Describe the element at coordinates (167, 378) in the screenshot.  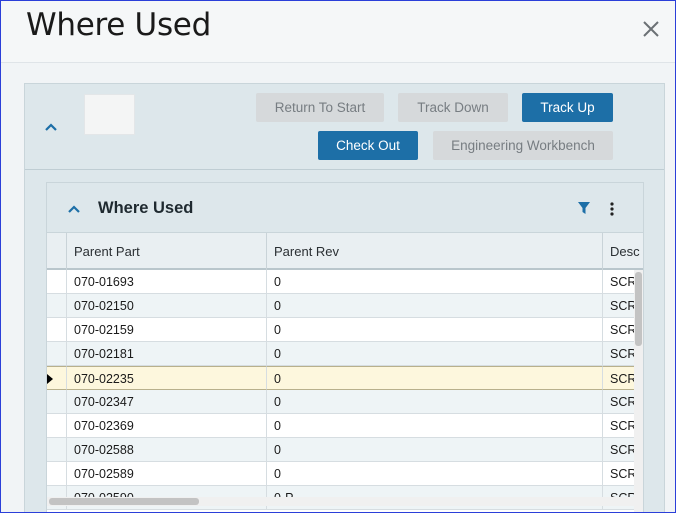
I see `cell-parent-part: 070-02235` at that location.